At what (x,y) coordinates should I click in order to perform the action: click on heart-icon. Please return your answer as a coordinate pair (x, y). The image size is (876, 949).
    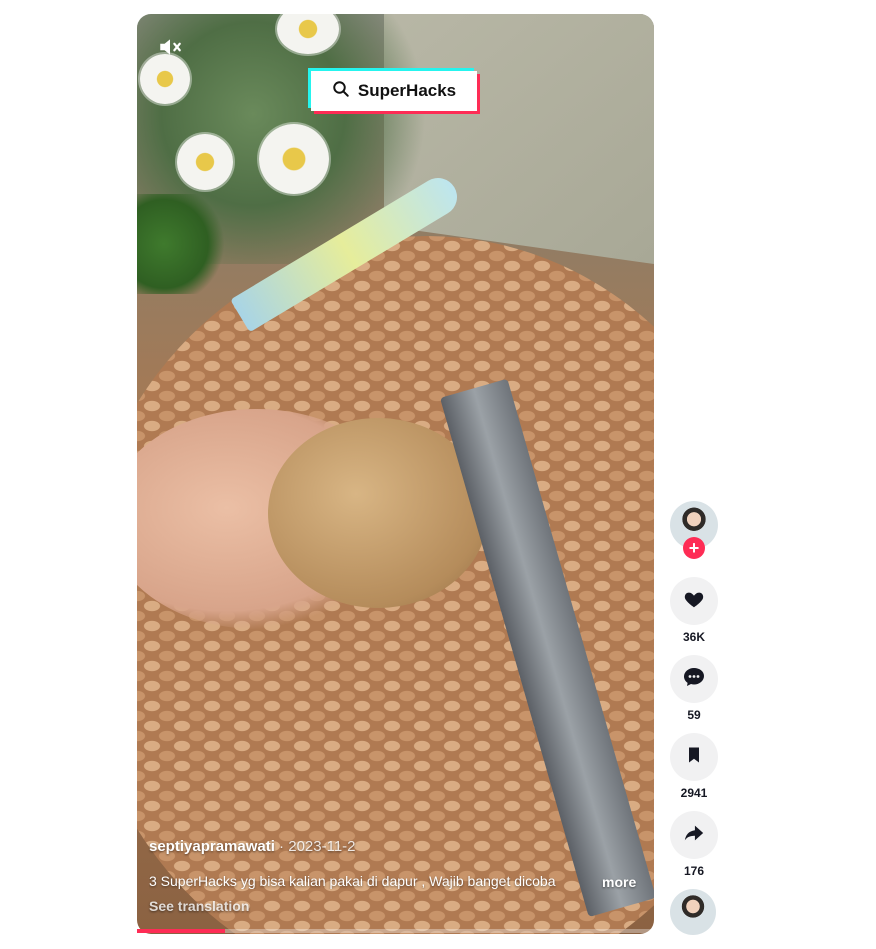
    Looking at the image, I should click on (694, 601).